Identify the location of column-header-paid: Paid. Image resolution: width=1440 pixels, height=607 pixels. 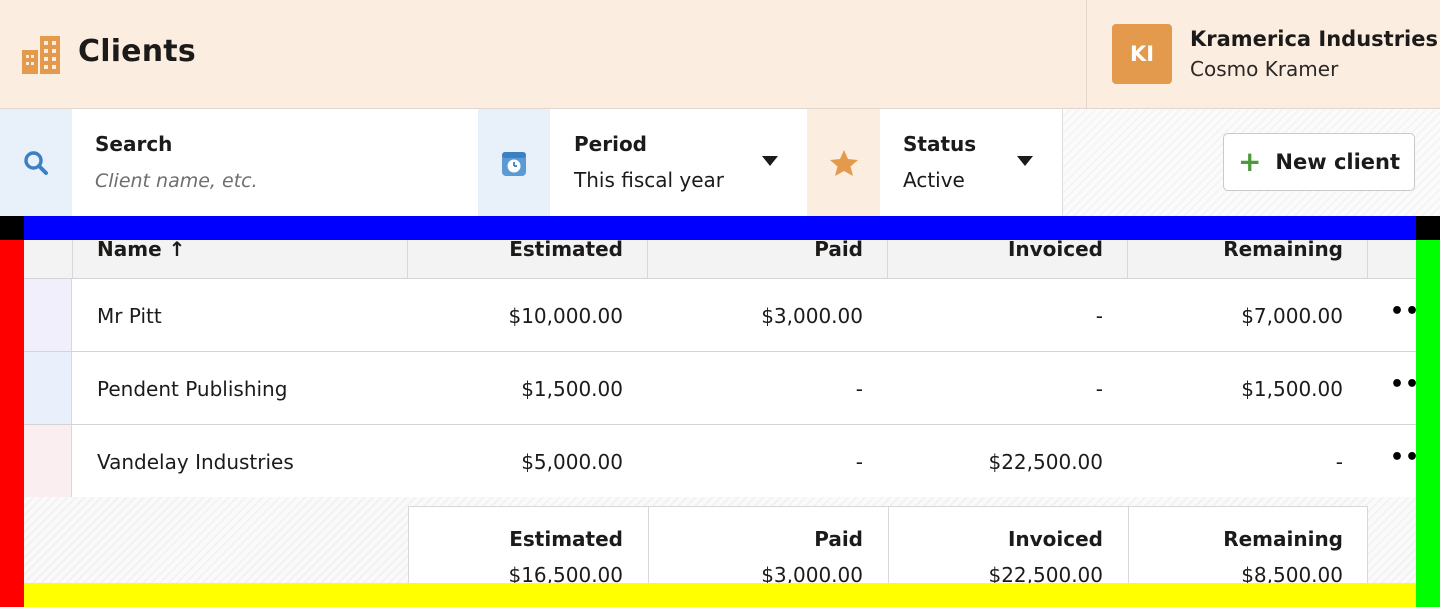
(768, 259).